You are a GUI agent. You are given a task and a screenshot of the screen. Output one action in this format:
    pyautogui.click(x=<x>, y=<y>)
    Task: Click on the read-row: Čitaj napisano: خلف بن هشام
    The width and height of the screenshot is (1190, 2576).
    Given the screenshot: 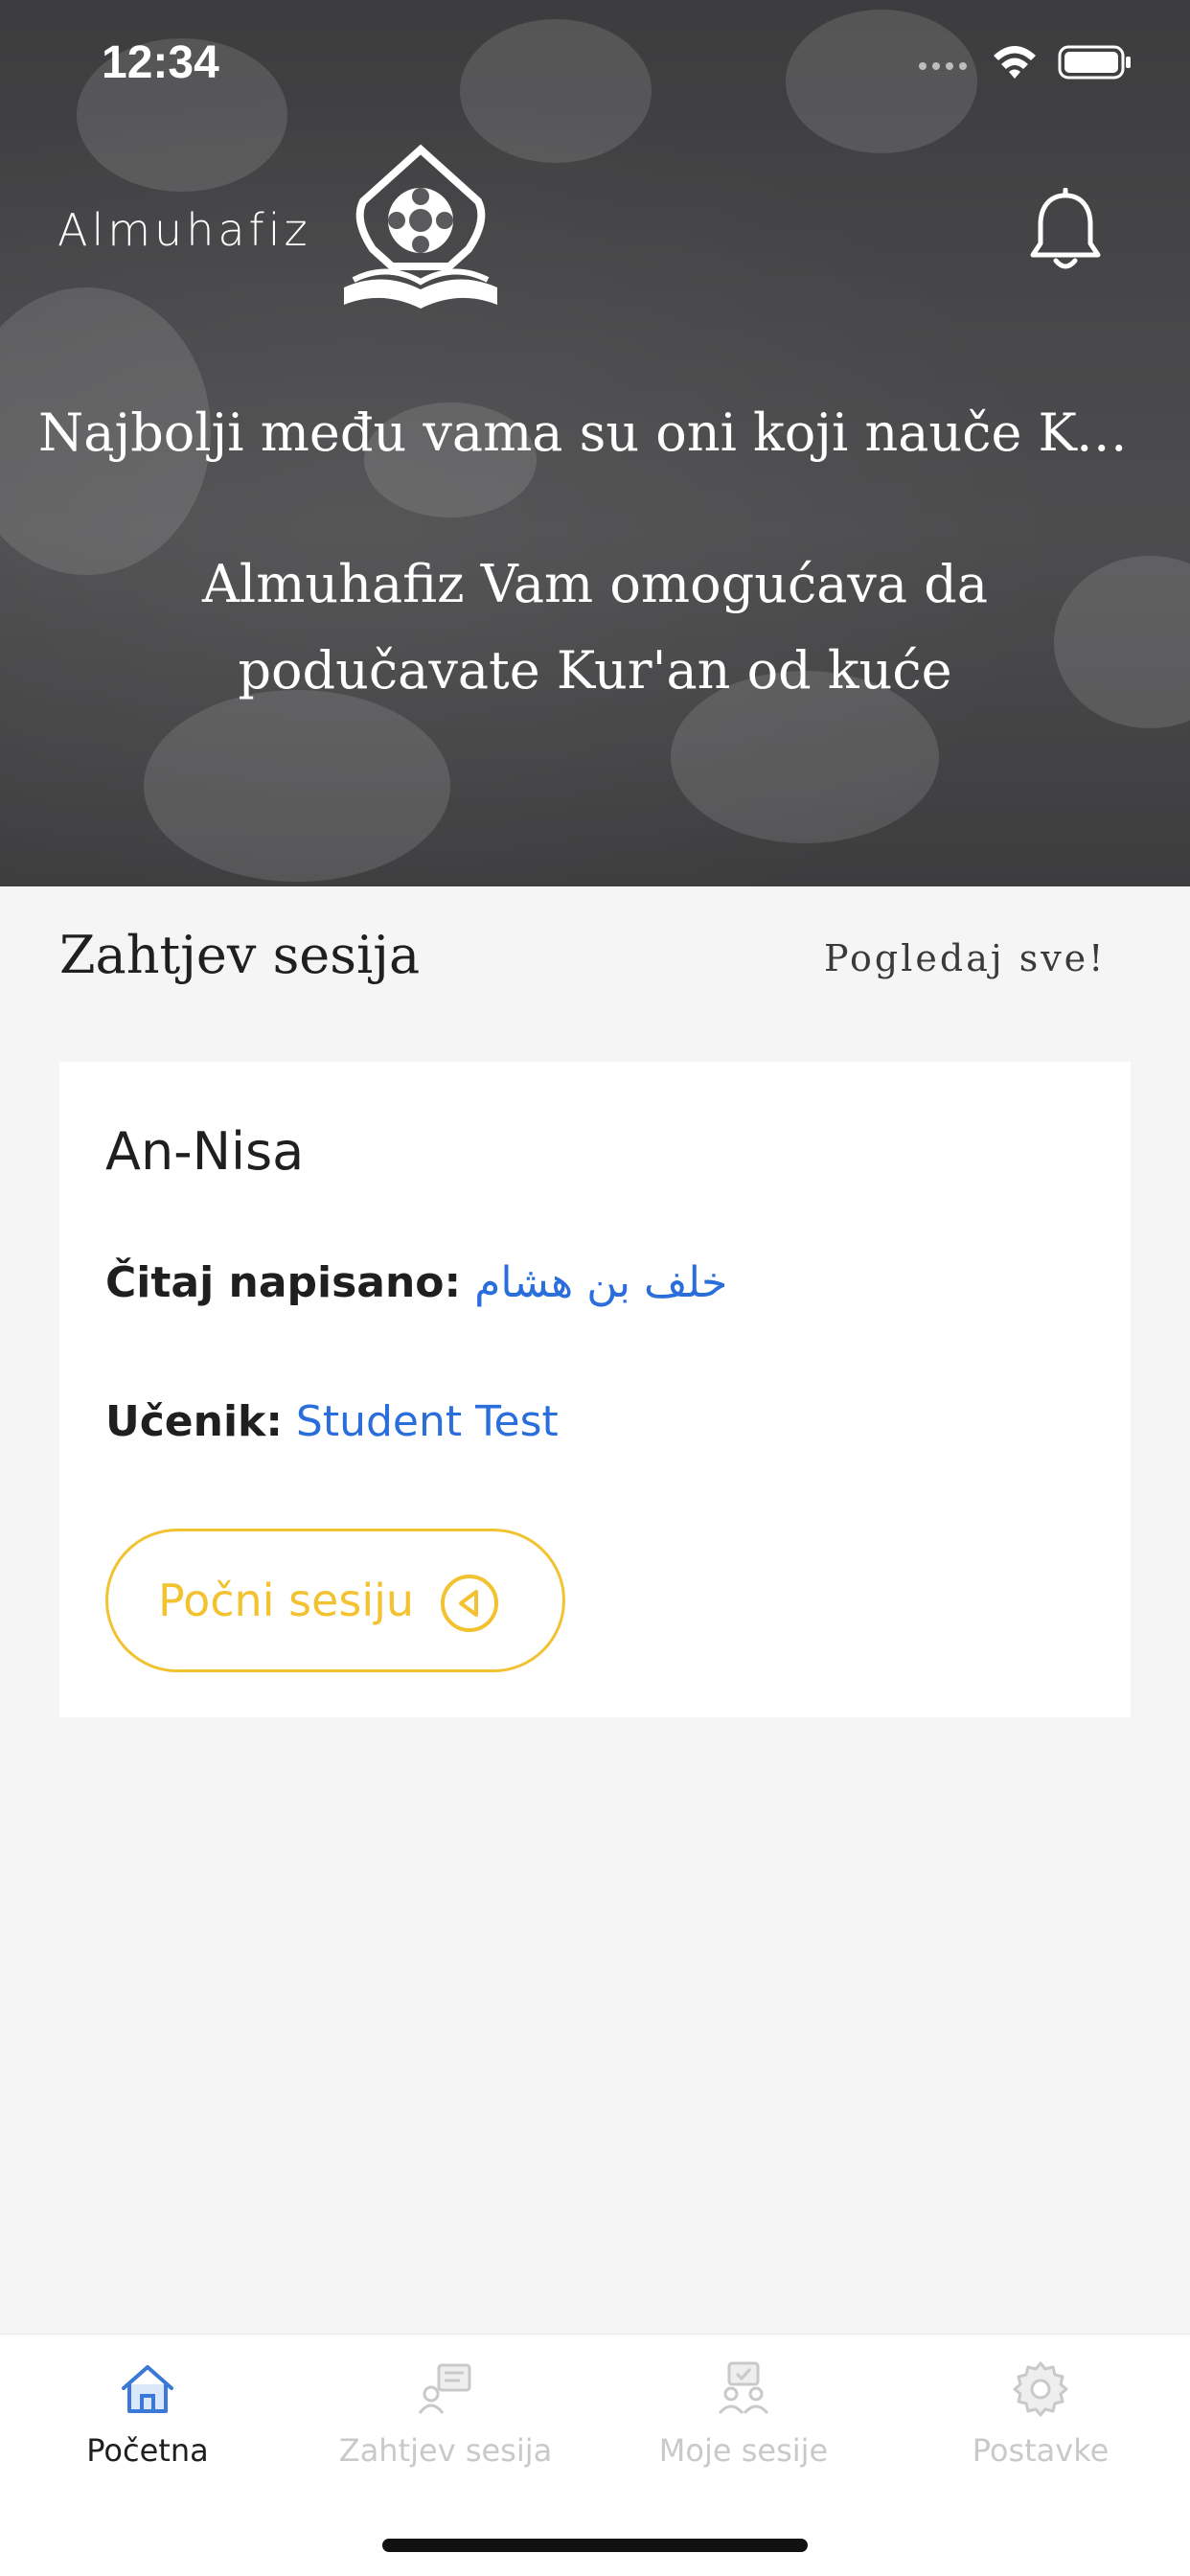 What is the action you would take?
    pyautogui.click(x=416, y=1282)
    